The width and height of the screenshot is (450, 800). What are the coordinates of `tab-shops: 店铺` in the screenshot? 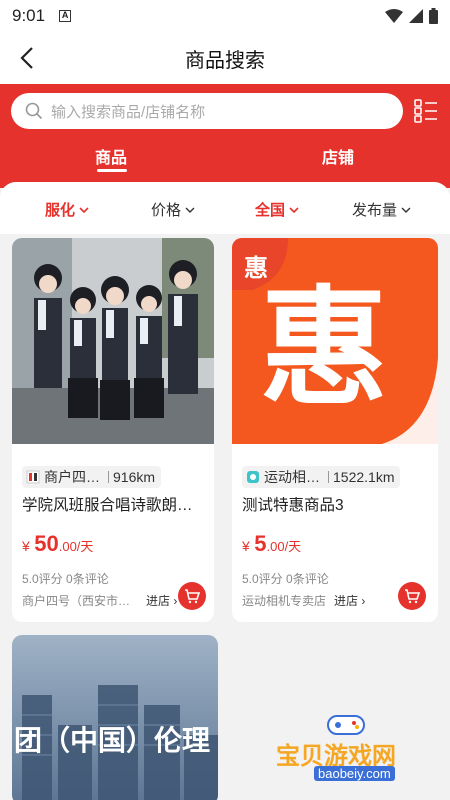 It's located at (338, 156).